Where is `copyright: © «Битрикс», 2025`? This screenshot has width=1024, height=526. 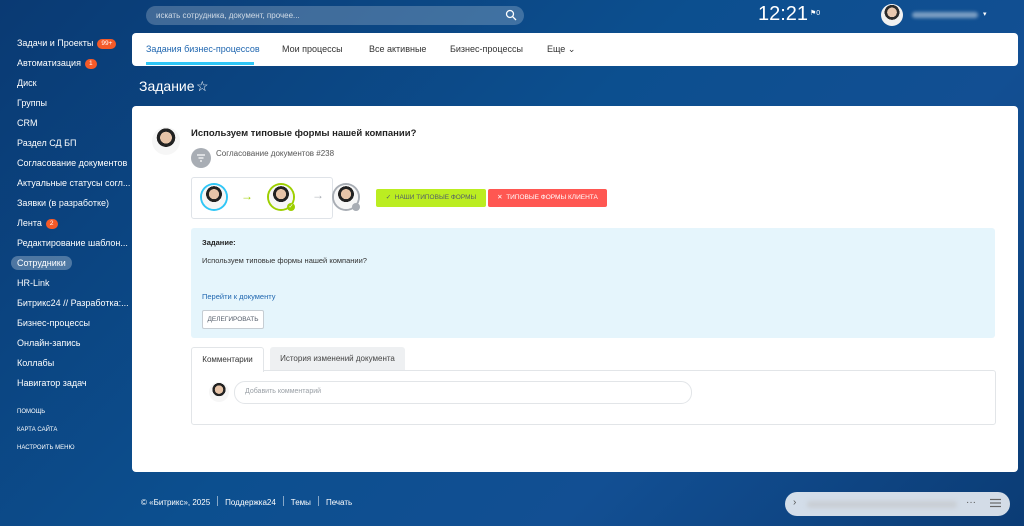 copyright: © «Битрикс», 2025 is located at coordinates (176, 502).